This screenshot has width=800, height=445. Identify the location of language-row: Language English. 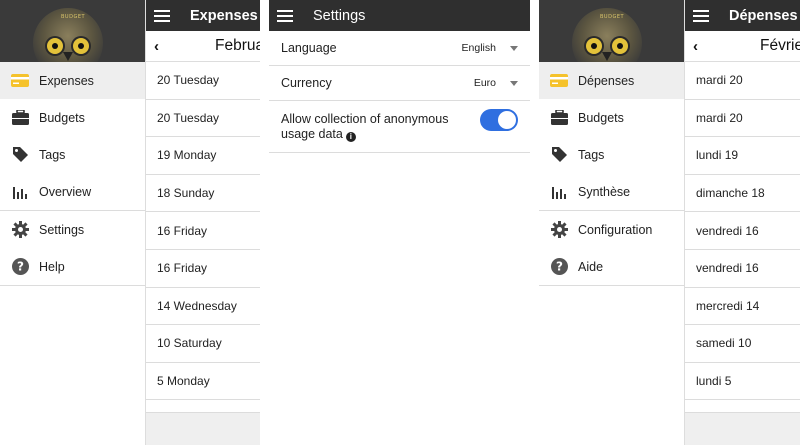
(399, 48).